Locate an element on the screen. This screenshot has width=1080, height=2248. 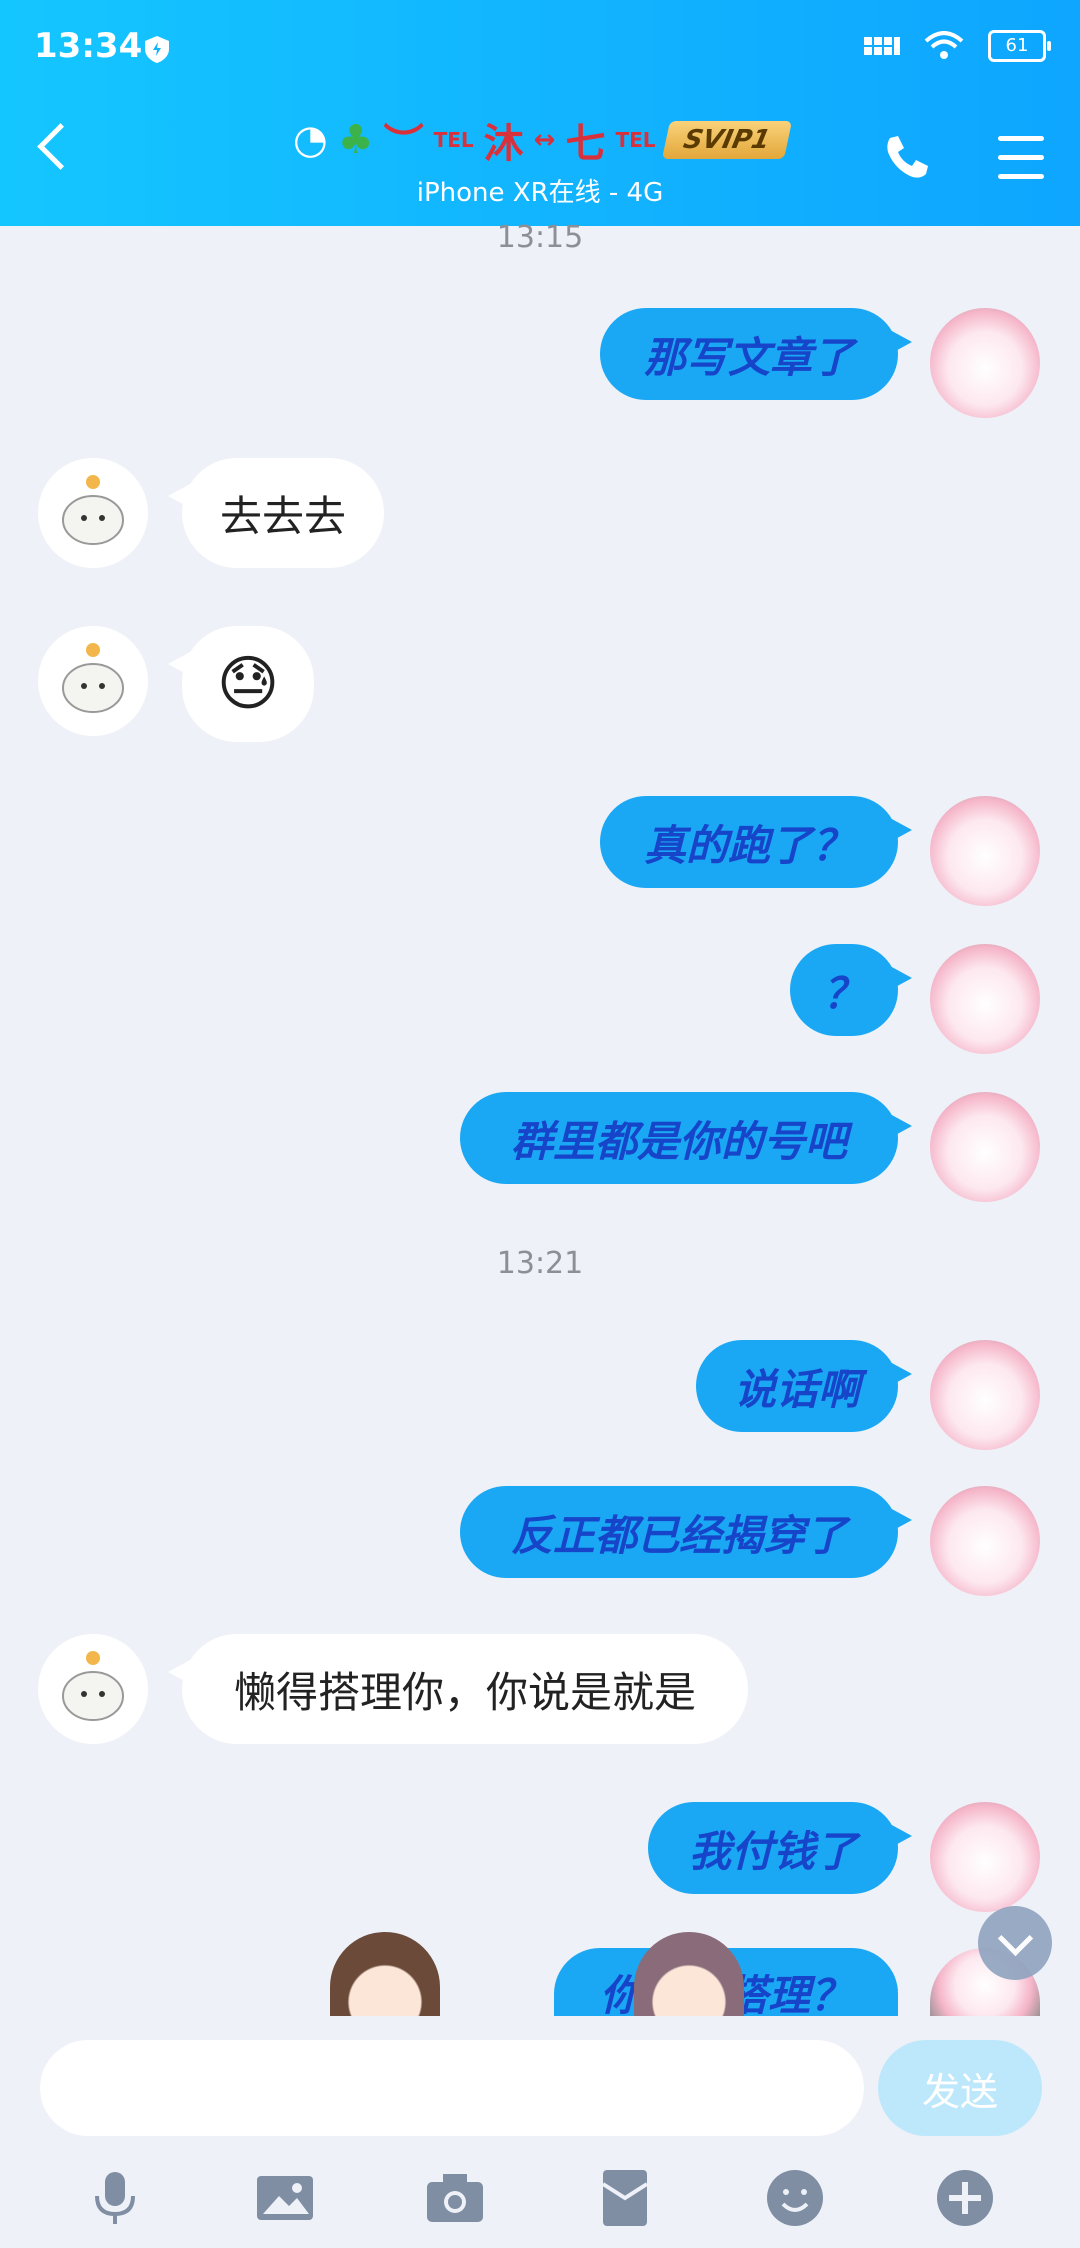
sprout-icon: ♣ is located at coordinates (355, 140).